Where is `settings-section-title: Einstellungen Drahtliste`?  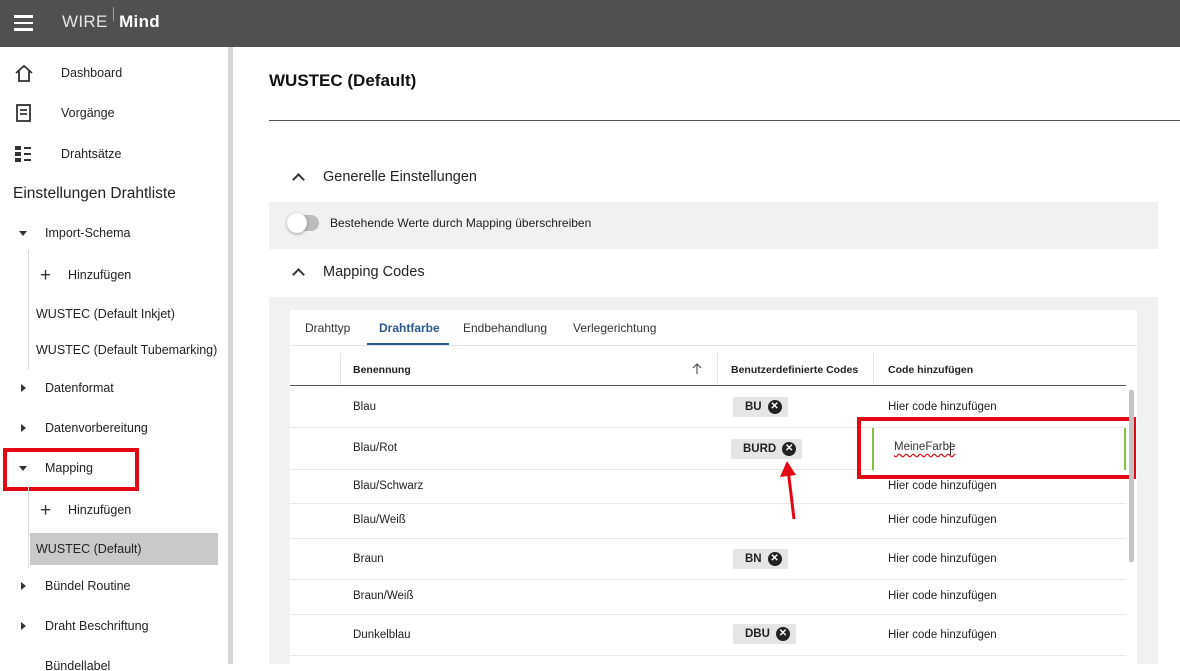
settings-section-title: Einstellungen Drahtliste is located at coordinates (94, 193).